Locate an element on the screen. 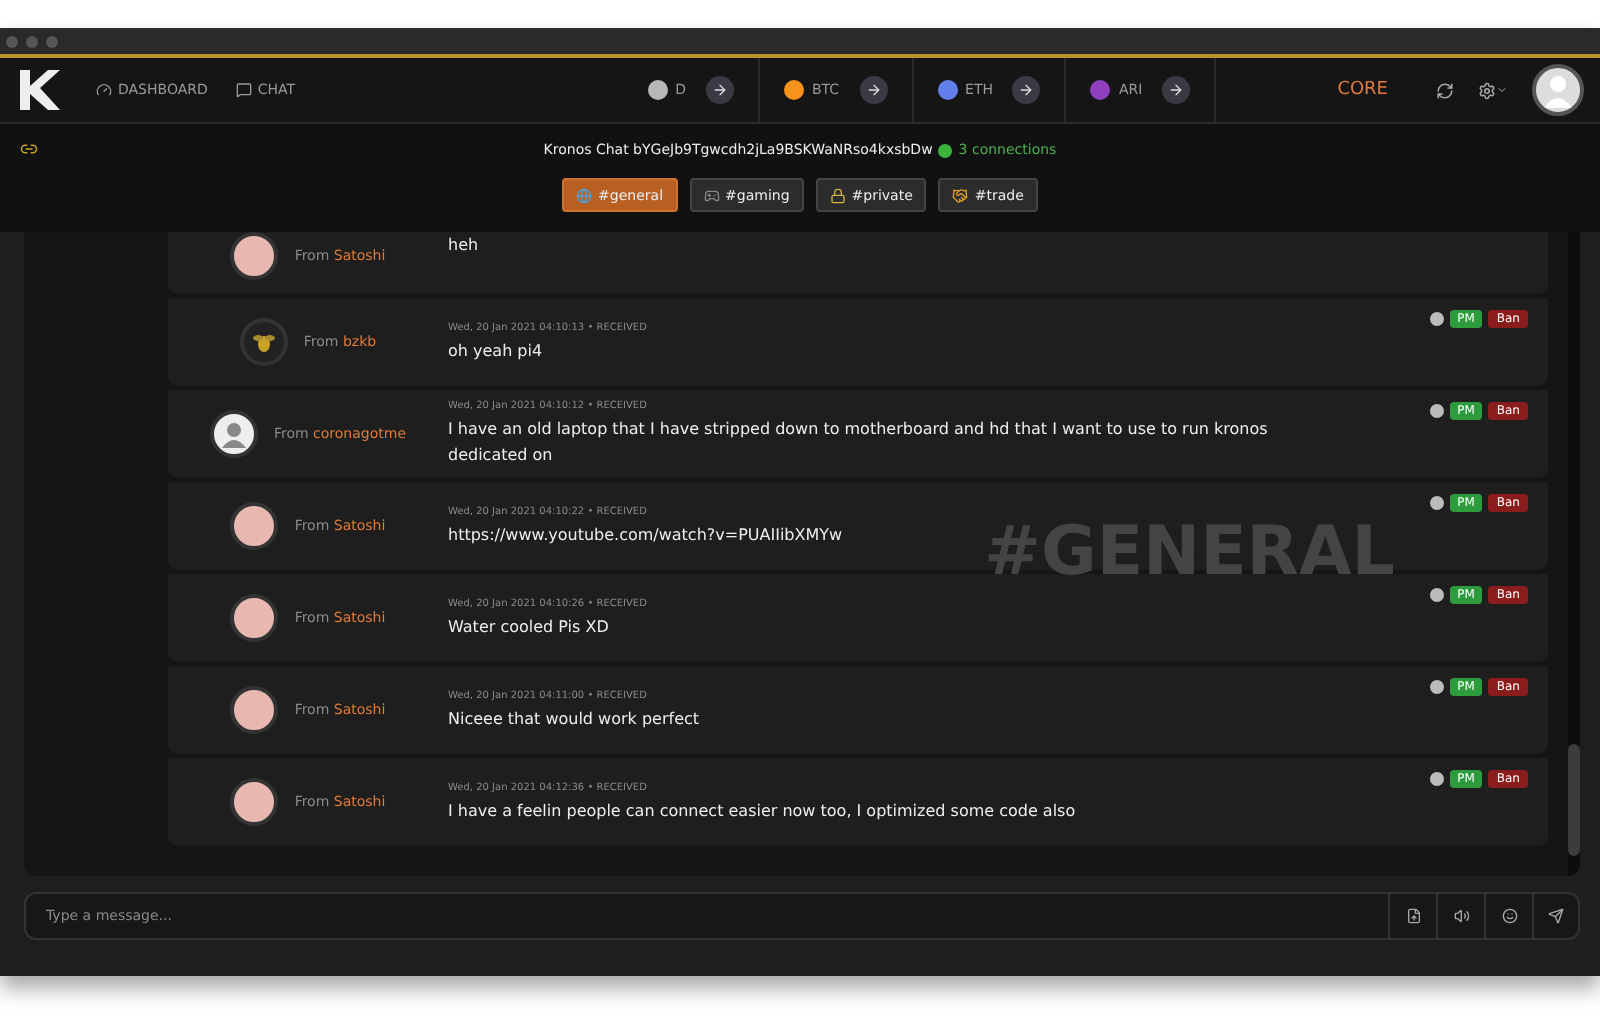  settings-dropdown-button is located at coordinates (1493, 90).